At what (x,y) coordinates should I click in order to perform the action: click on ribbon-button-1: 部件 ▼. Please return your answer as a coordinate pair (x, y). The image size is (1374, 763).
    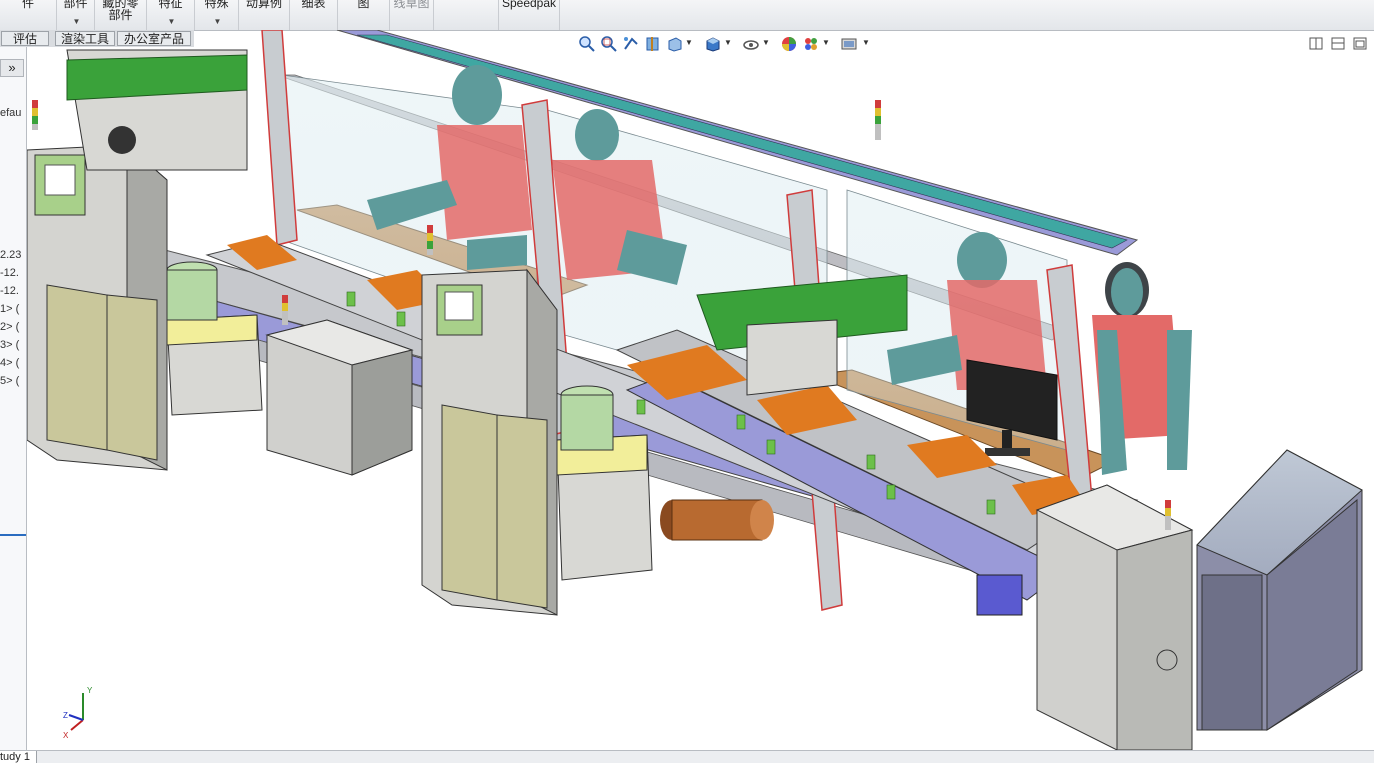
    Looking at the image, I should click on (76, 15).